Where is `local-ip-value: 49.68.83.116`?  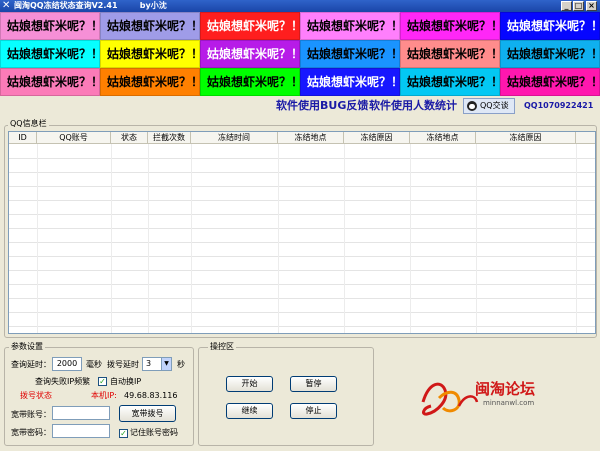
local-ip-value: 49.68.83.116 is located at coordinates (151, 395).